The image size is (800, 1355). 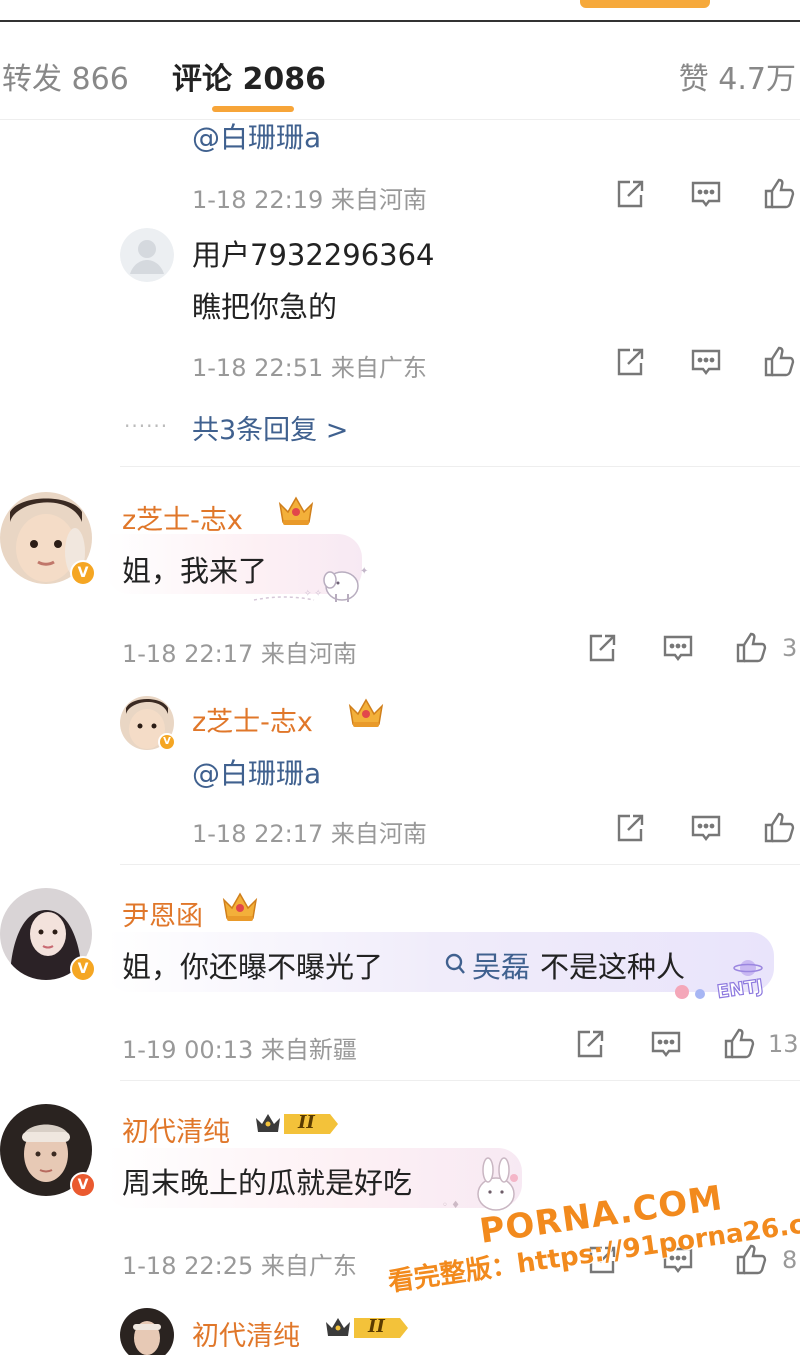 What do you see at coordinates (252, 719) in the screenshot?
I see `reply-username: z芝士-志x` at bounding box center [252, 719].